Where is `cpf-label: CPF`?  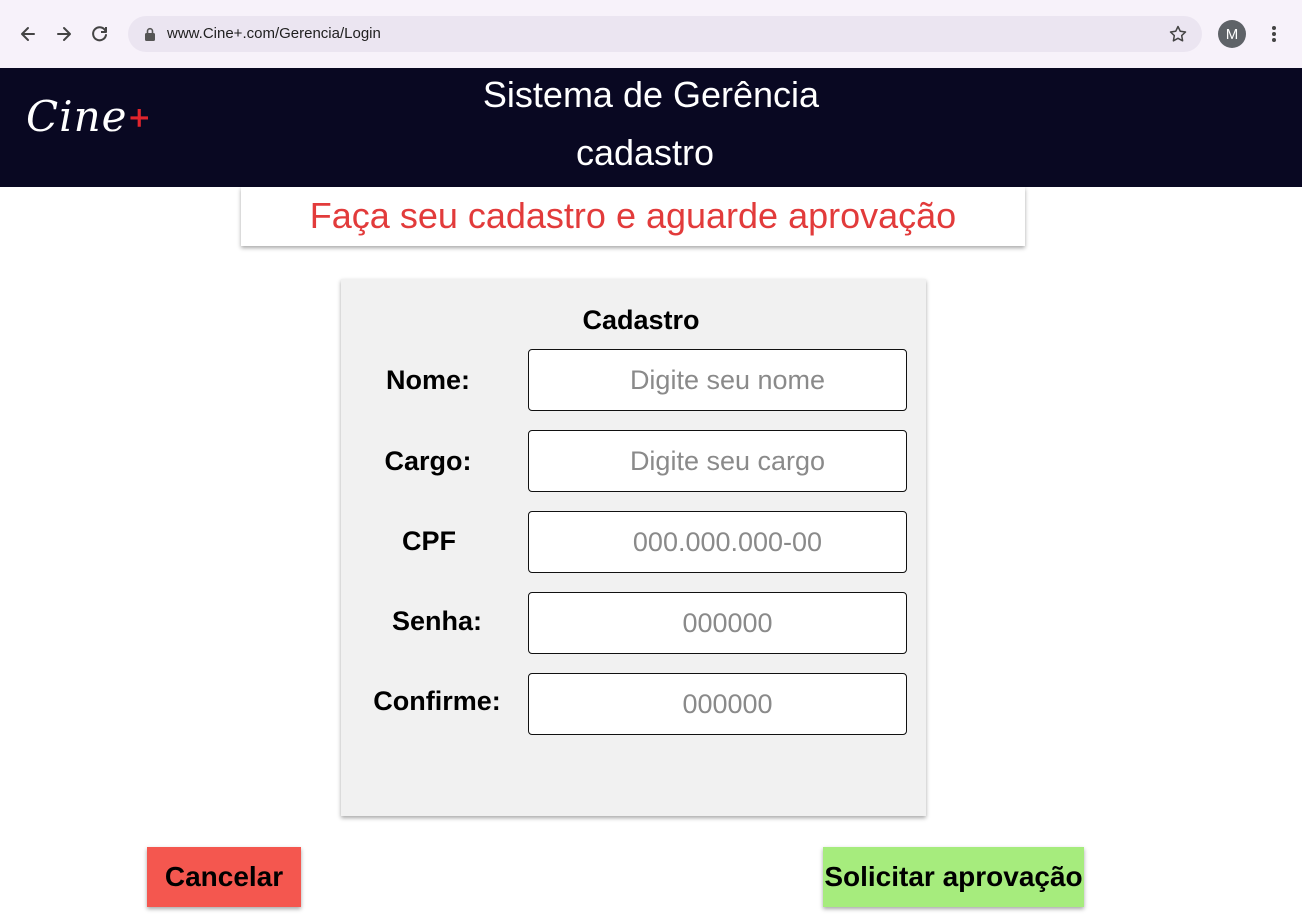
cpf-label: CPF is located at coordinates (429, 541).